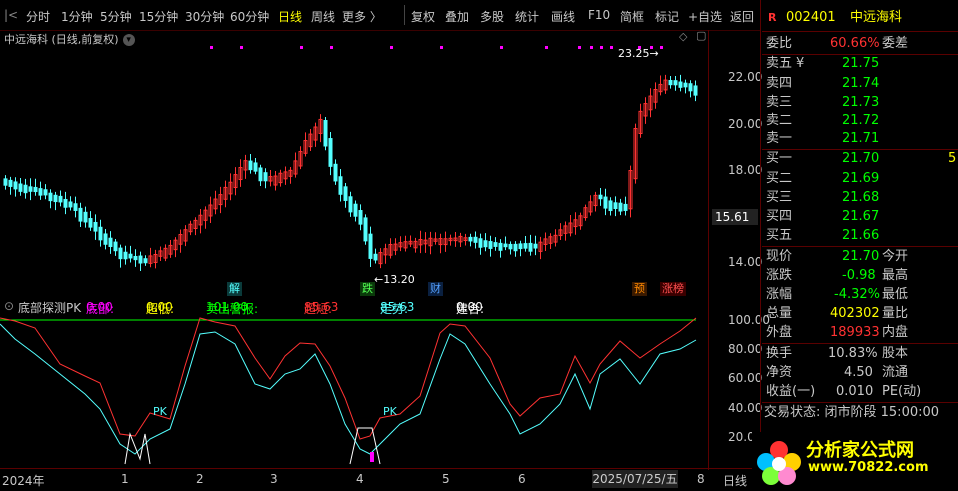 The width and height of the screenshot is (958, 491). I want to click on bid-label: 买三, so click(779, 197).